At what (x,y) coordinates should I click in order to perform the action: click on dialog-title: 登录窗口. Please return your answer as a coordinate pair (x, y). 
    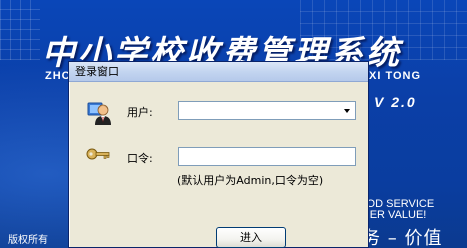
    Looking at the image, I should click on (97, 71).